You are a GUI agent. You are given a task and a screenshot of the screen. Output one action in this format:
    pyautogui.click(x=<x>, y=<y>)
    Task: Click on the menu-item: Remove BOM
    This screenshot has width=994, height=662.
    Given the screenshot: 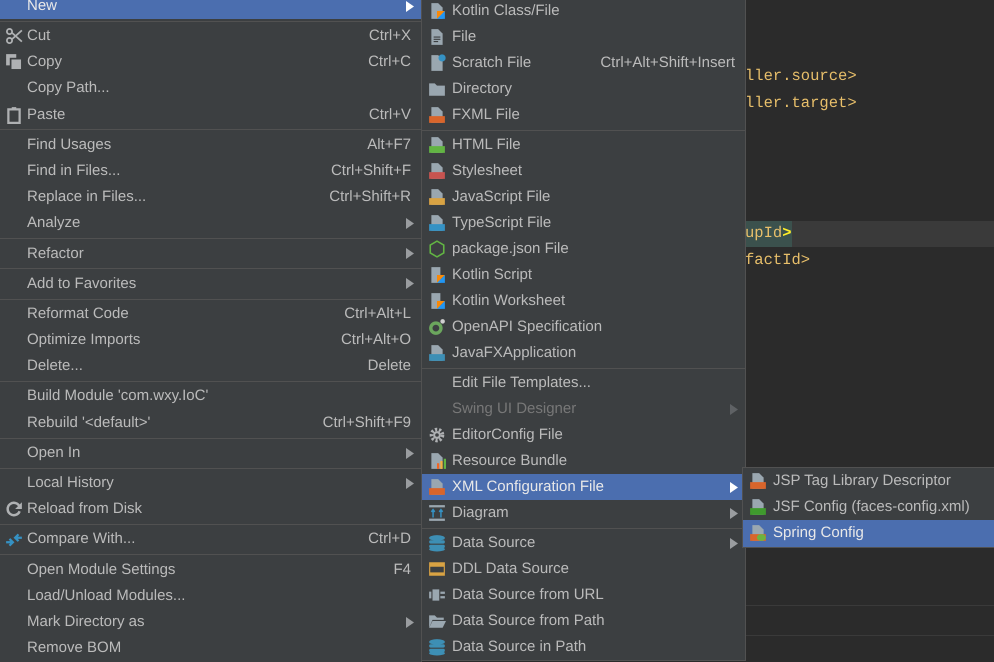 What is the action you would take?
    pyautogui.click(x=210, y=648)
    